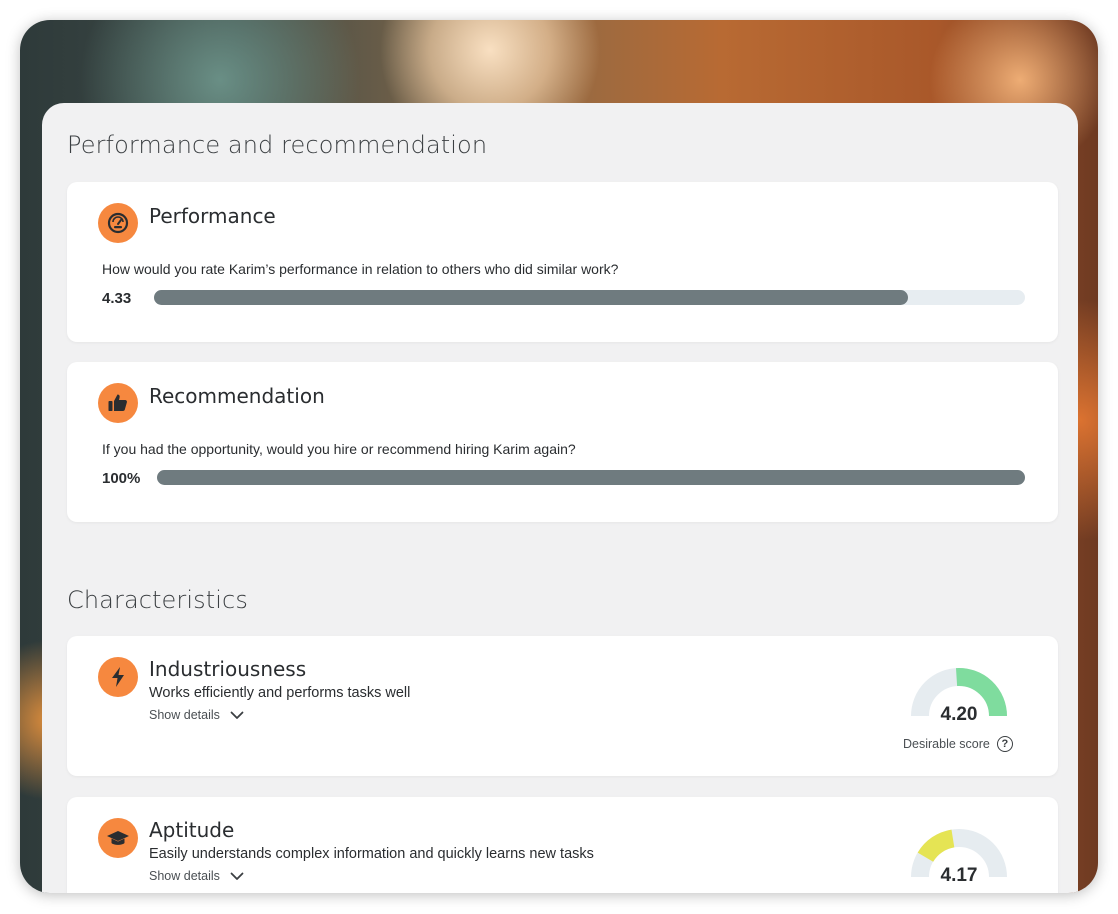  I want to click on recommendation-bar-track, so click(591, 477).